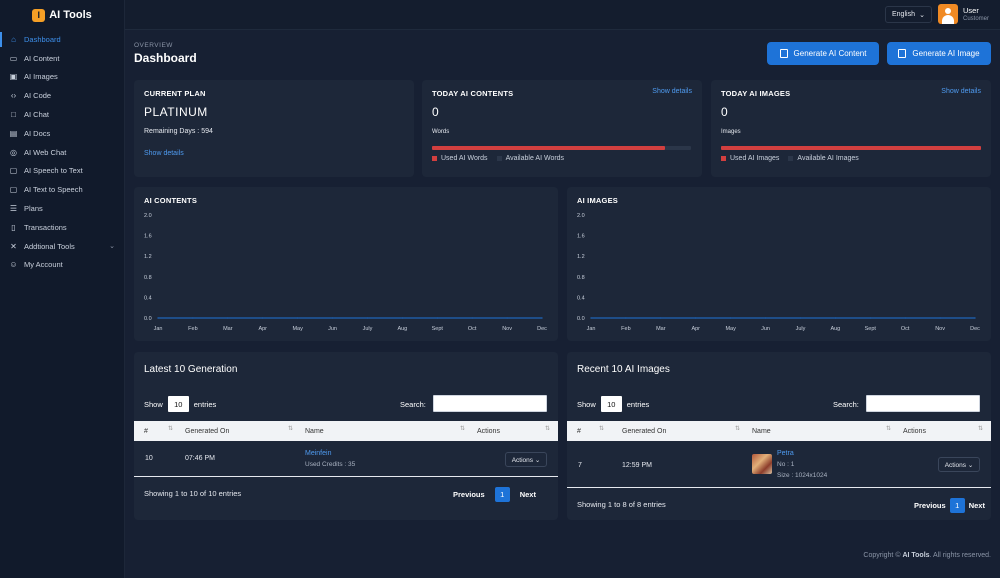  I want to click on sidebar-item-ai-chat: □ AI Chat, so click(62, 114).